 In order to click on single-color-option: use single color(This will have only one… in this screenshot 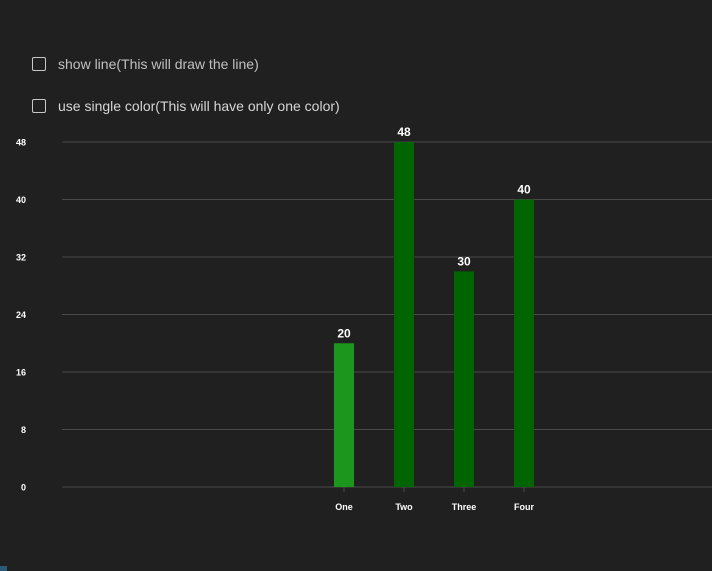, I will do `click(186, 106)`.